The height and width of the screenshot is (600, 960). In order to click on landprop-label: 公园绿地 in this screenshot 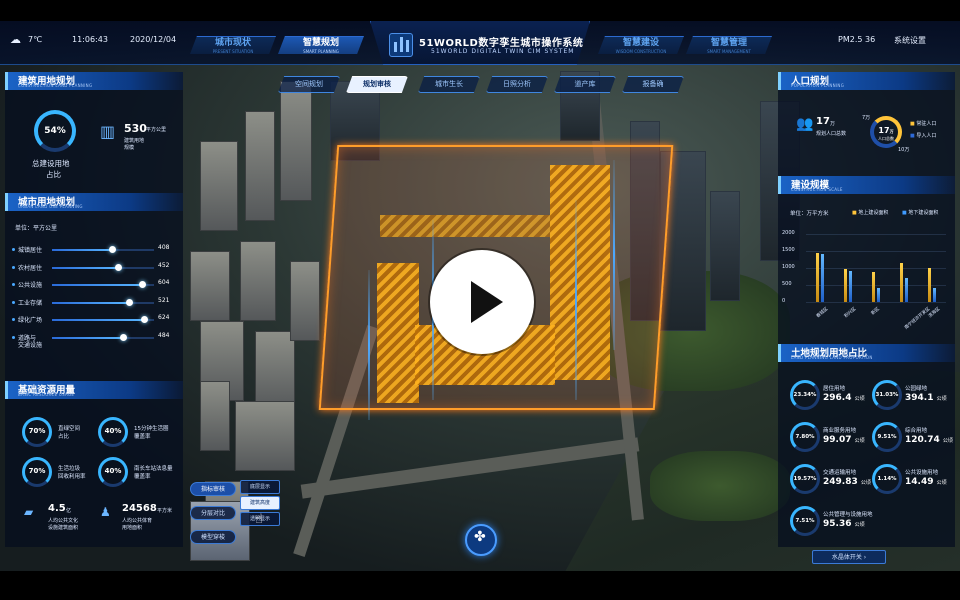, I will do `click(916, 389)`.